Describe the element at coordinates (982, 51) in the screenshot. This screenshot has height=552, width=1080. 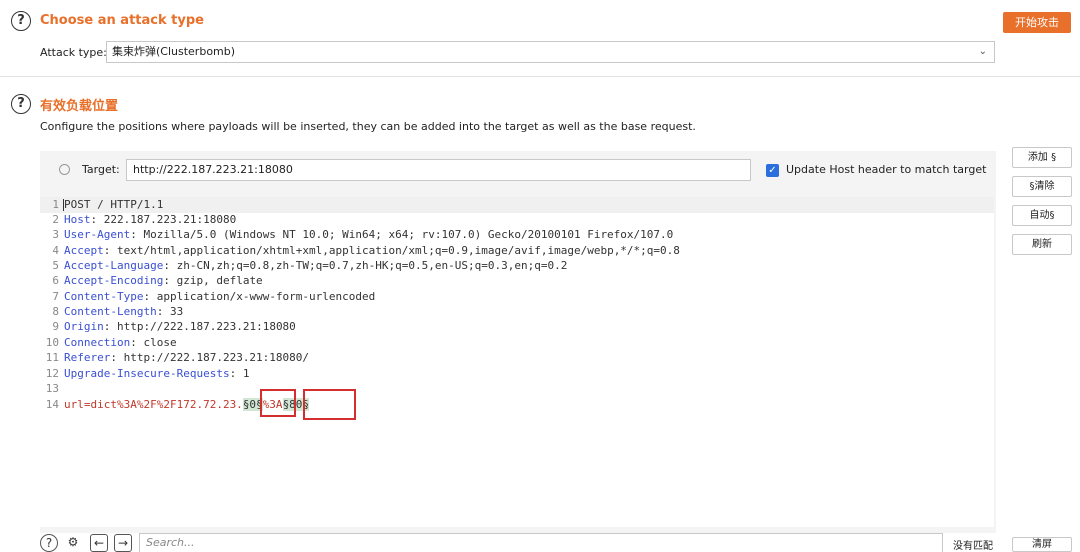
I see `chevron-down-icon: ⌄` at that location.